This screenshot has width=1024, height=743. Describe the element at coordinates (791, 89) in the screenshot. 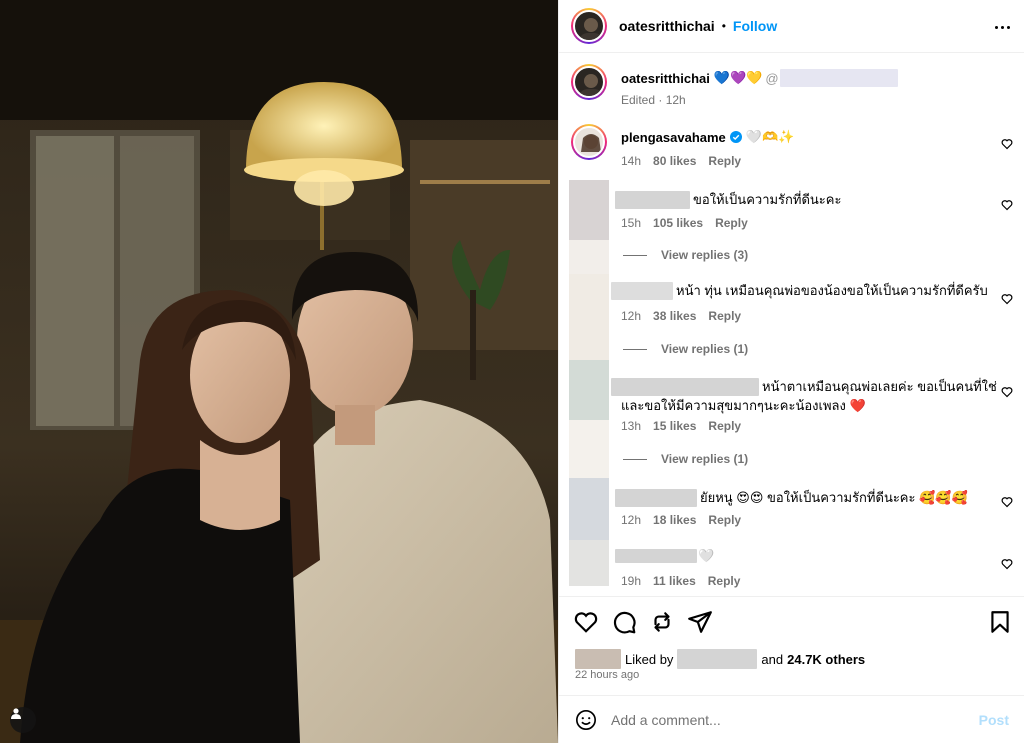

I see `post-caption: oatesritthichai 💙💜💛 @ Edited · 12h` at that location.